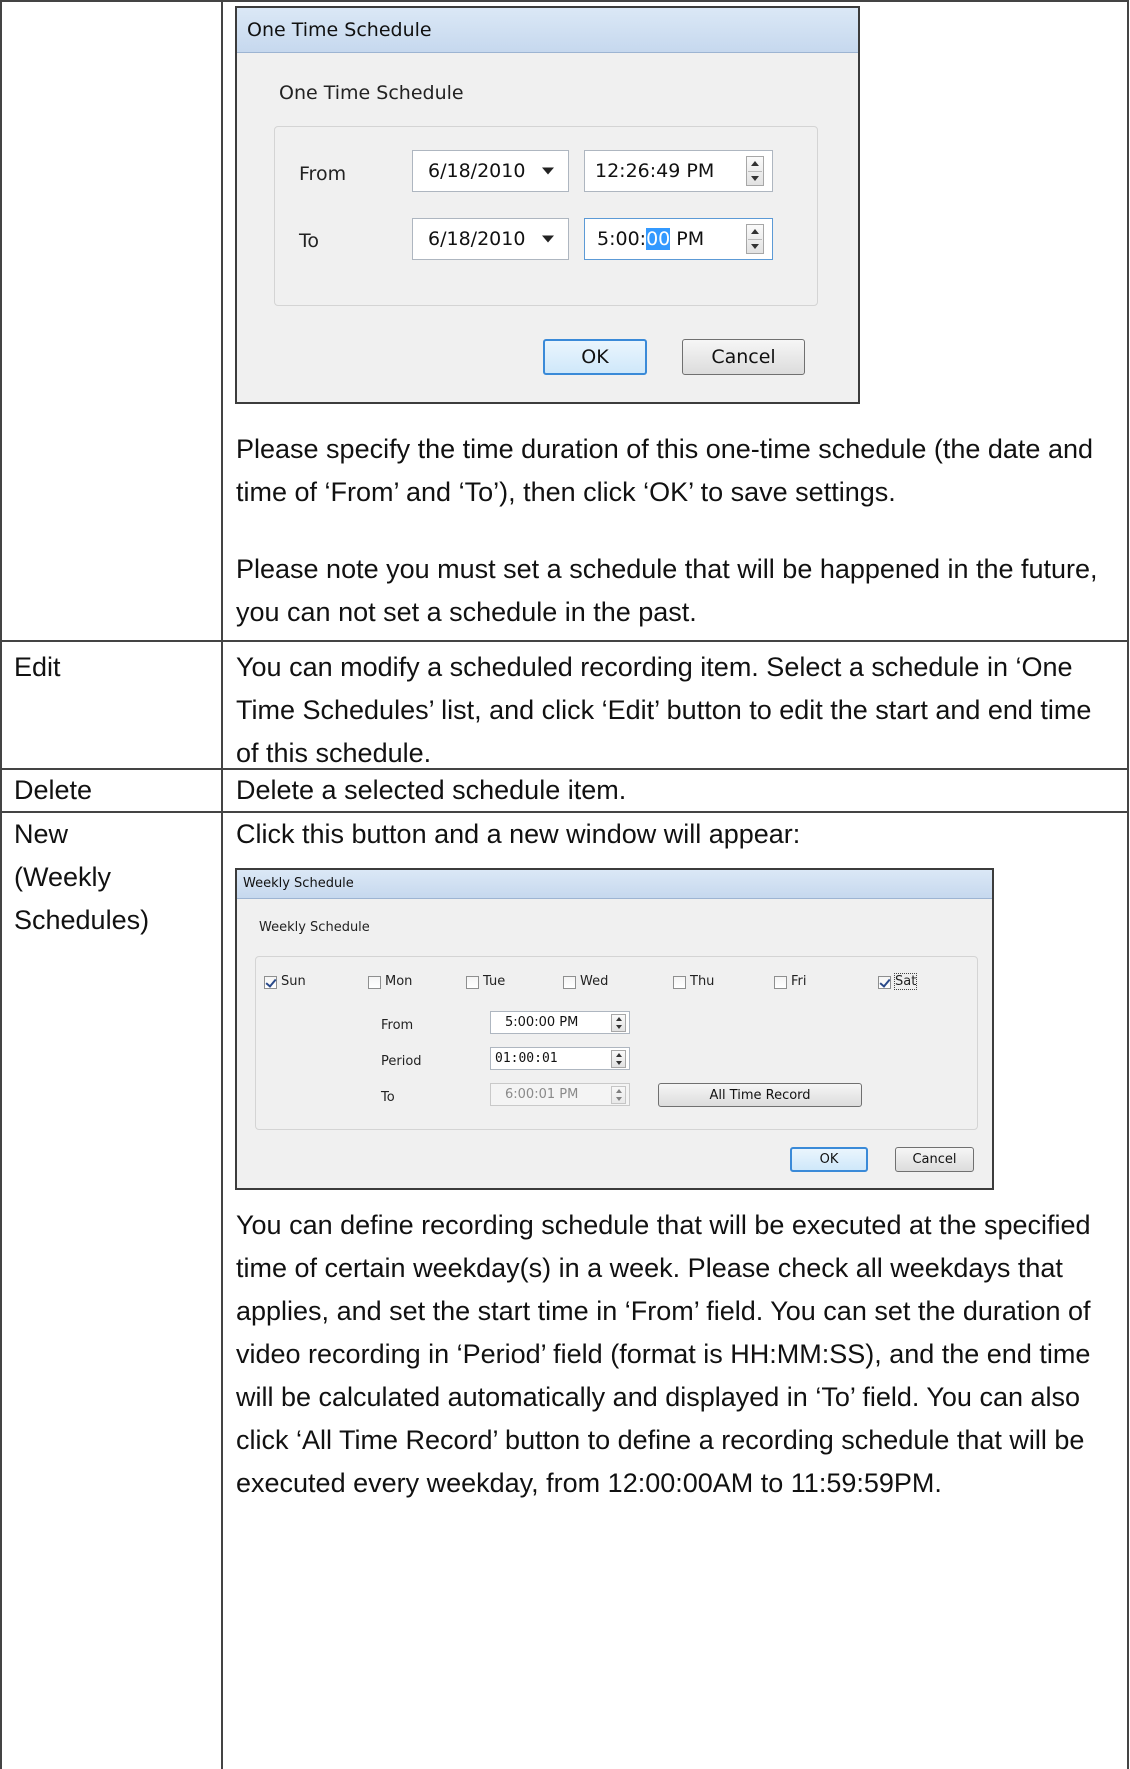 This screenshot has height=1769, width=1130. I want to click on dialog-title: Weekly Schedule, so click(298, 883).